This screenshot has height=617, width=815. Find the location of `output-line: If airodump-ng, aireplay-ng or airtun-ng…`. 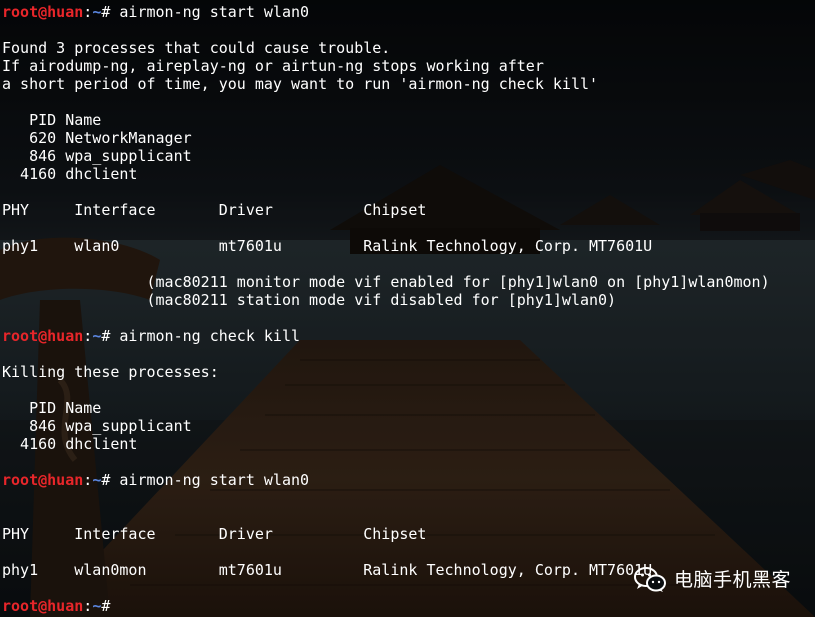

output-line: If airodump-ng, aireplay-ng or airtun-ng… is located at coordinates (273, 66).